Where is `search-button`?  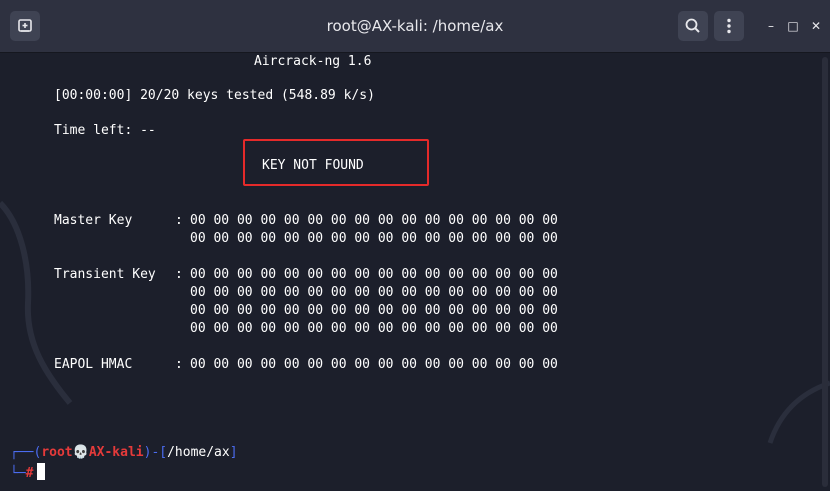 search-button is located at coordinates (693, 26).